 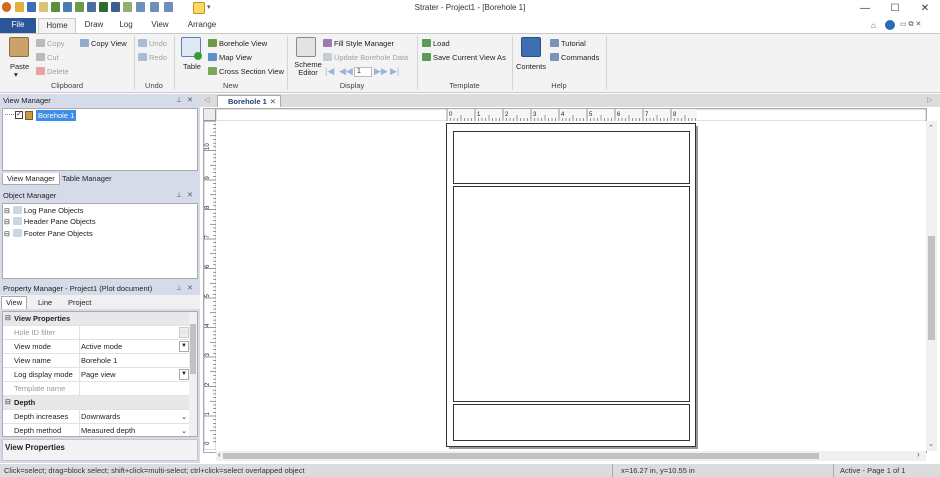 What do you see at coordinates (346, 71) in the screenshot?
I see `previous-page-icon: ◀◀` at bounding box center [346, 71].